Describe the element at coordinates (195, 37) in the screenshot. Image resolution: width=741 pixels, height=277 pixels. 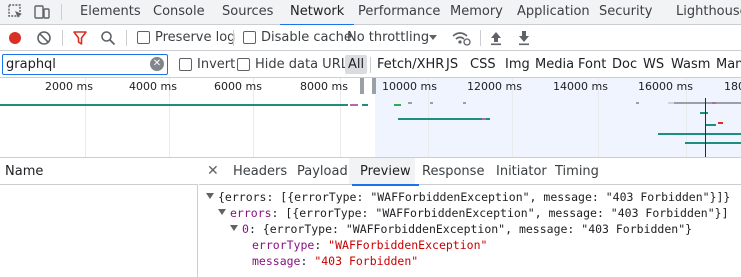
I see `preserve-log-label: Preserve log` at that location.